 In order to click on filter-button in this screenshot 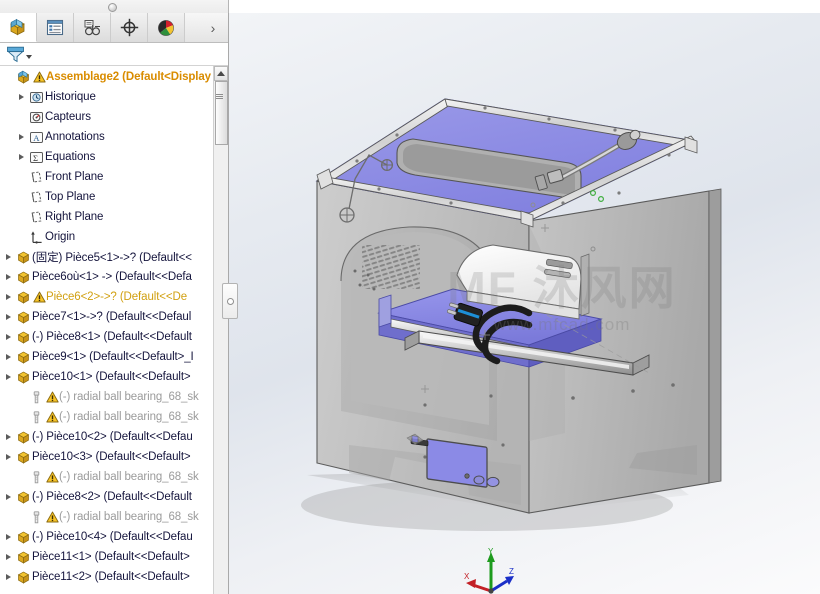, I will do `click(19, 54)`.